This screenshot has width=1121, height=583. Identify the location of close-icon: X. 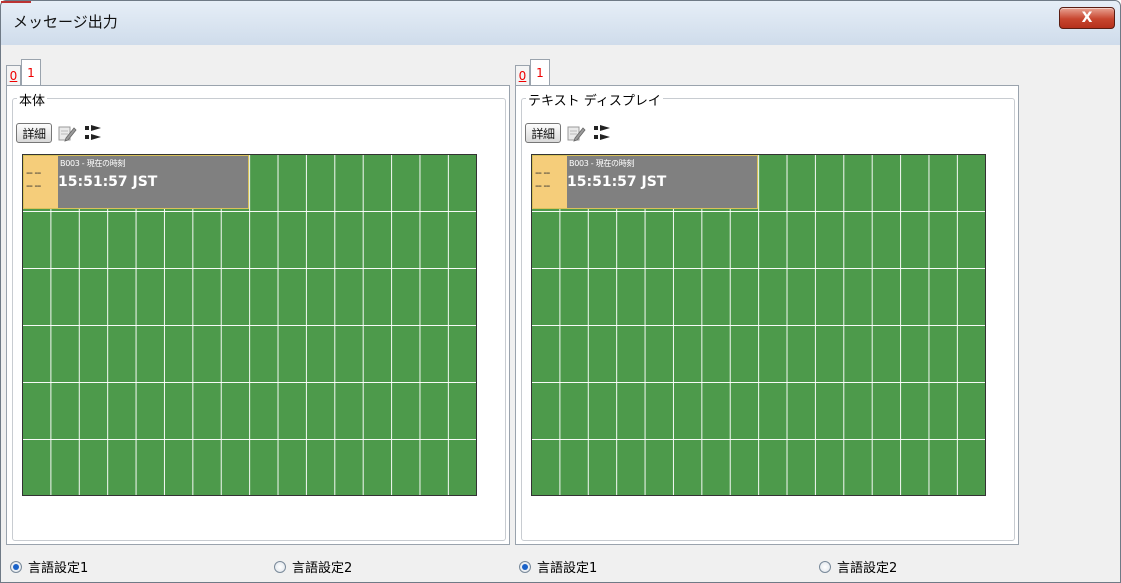
(1087, 18).